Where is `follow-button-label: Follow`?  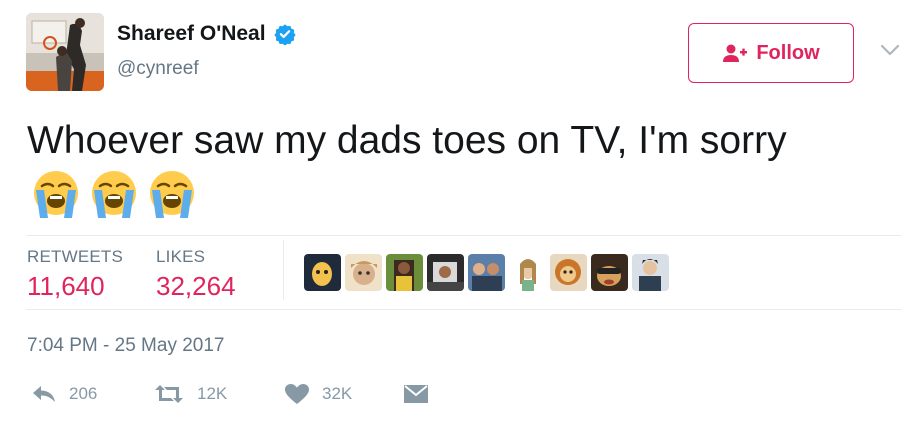
follow-button-label: Follow is located at coordinates (788, 52).